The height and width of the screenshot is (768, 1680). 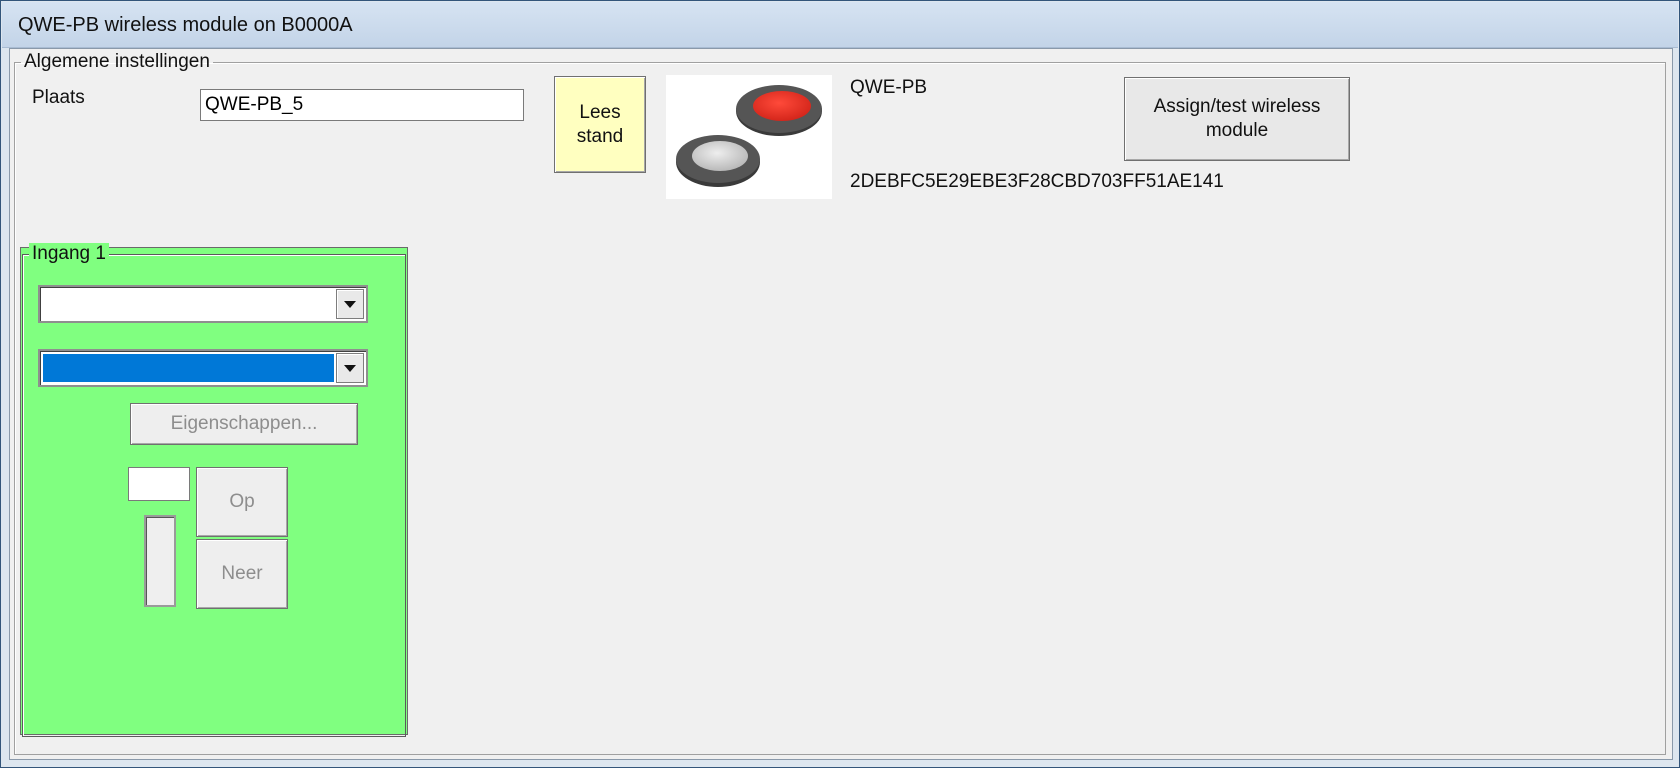 I want to click on device-image, so click(x=749, y=137).